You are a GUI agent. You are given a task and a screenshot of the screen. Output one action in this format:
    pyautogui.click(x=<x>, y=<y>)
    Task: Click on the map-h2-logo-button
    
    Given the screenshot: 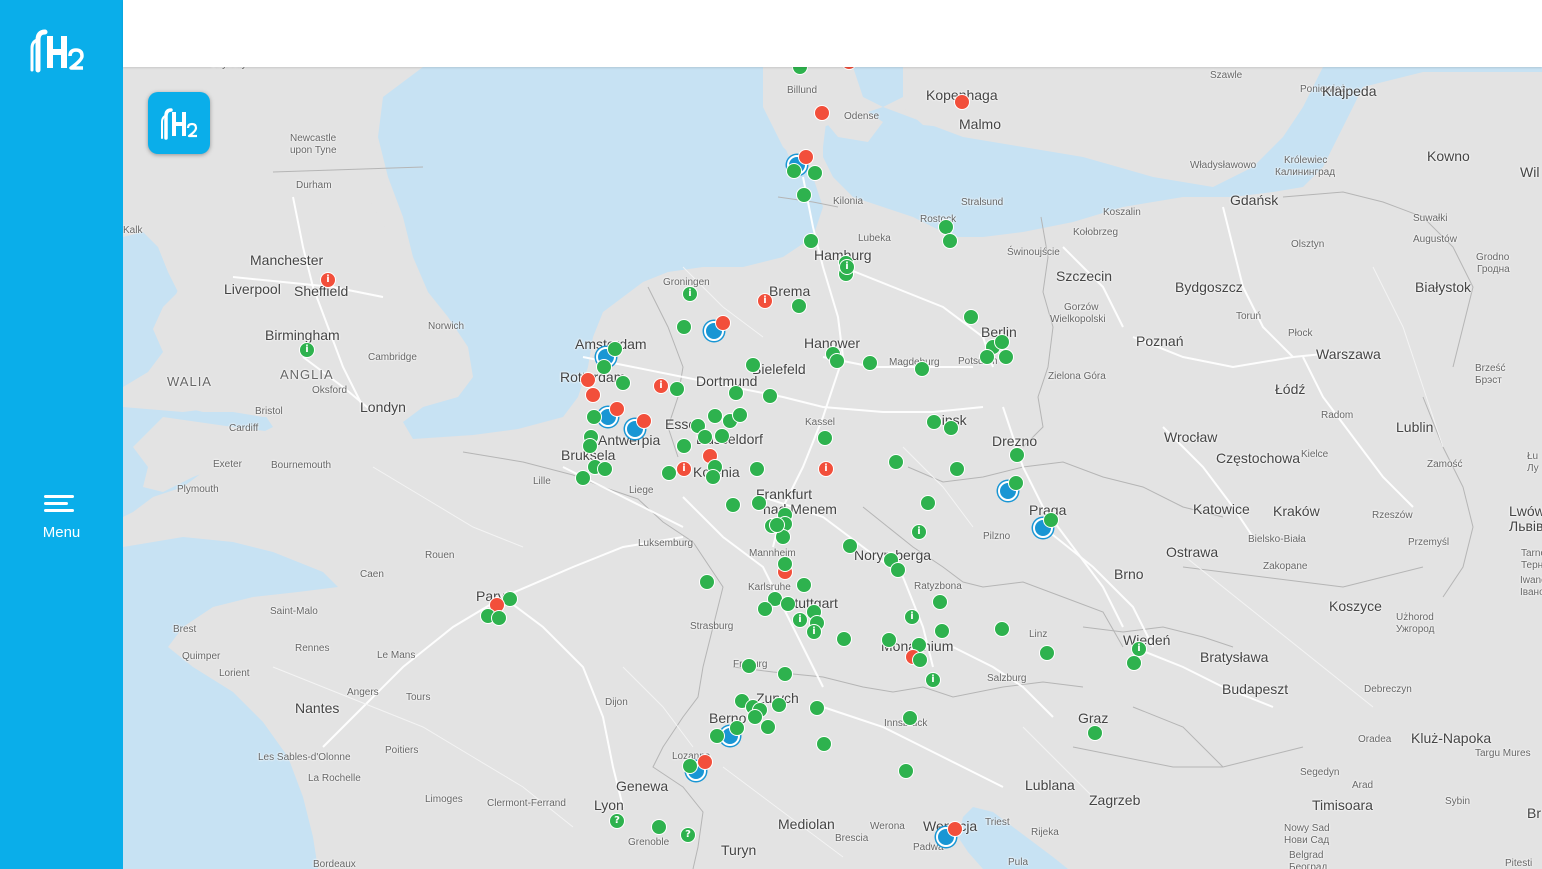 What is the action you would take?
    pyautogui.click(x=179, y=123)
    